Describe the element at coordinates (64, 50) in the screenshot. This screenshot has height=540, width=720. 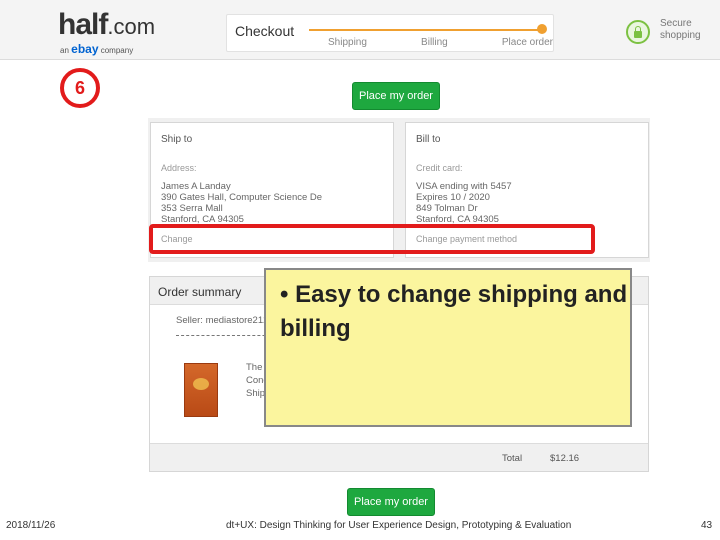
I see `logo-sub-prefix: an` at that location.